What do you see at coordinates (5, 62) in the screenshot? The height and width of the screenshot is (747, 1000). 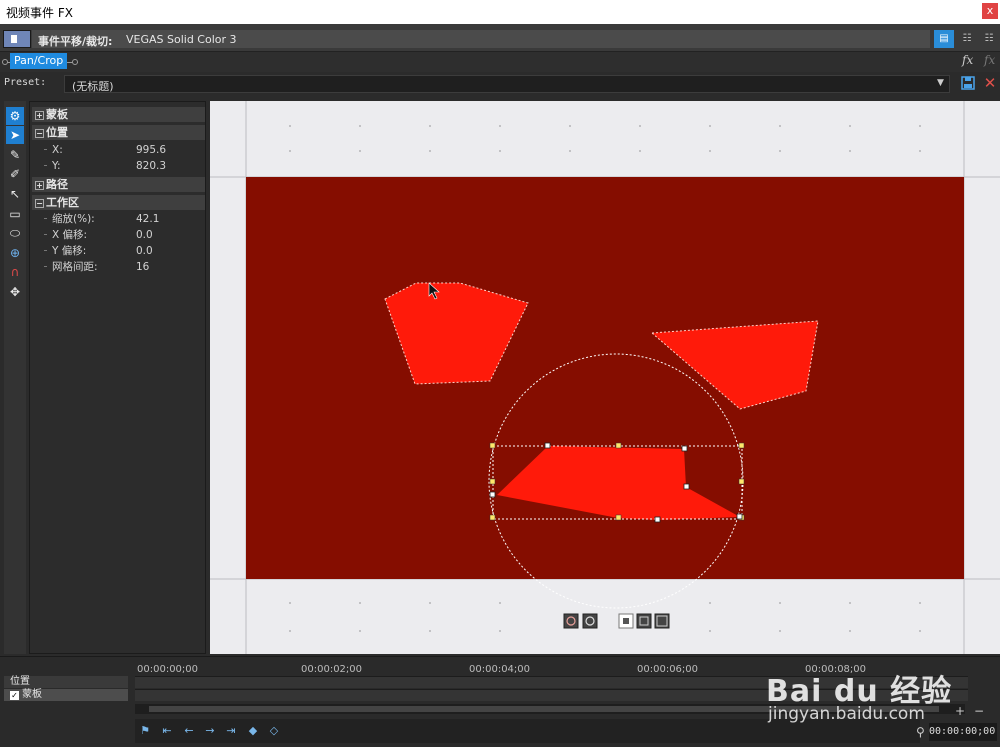 I see `chain-start-icon` at bounding box center [5, 62].